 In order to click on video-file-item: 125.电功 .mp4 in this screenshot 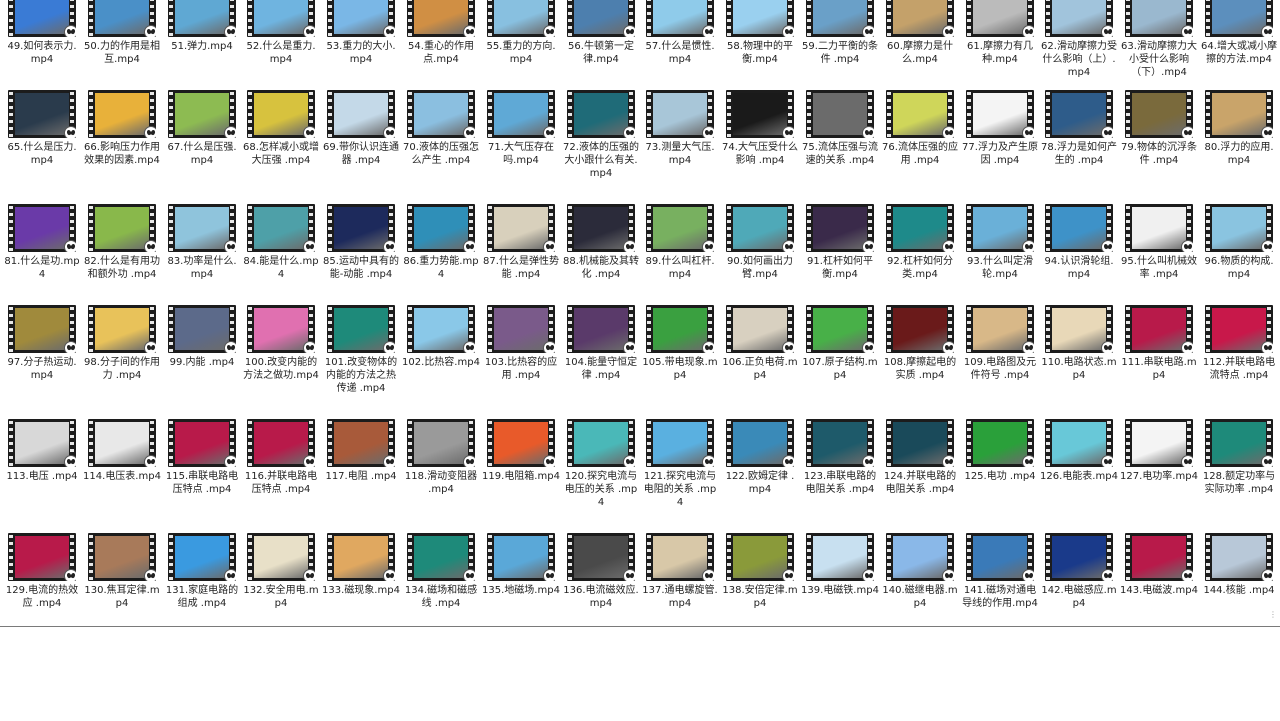, I will do `click(1000, 472)`.